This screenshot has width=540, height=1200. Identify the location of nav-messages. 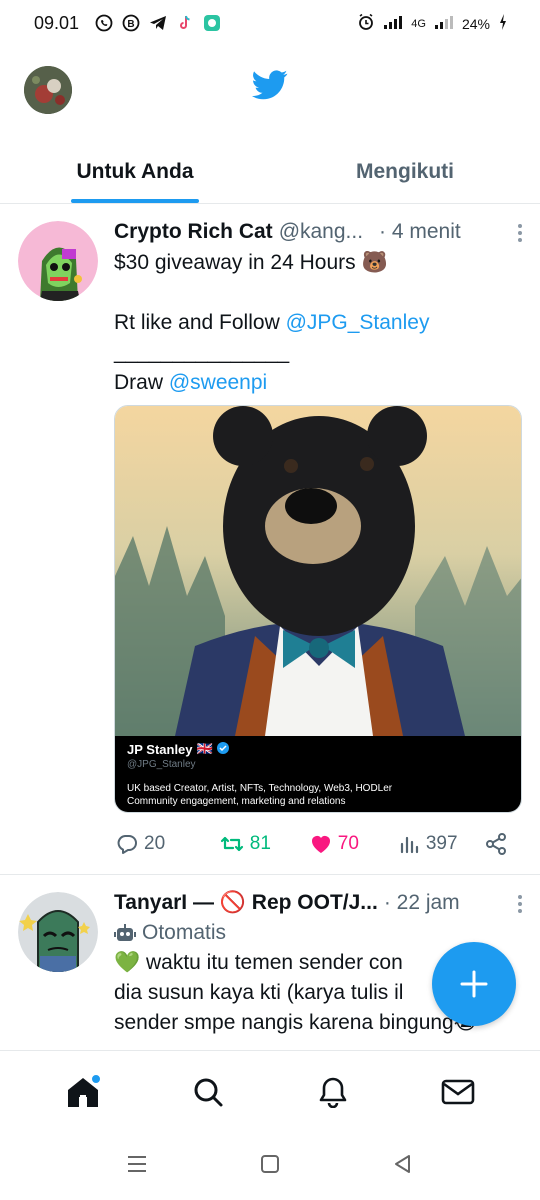
(458, 1092).